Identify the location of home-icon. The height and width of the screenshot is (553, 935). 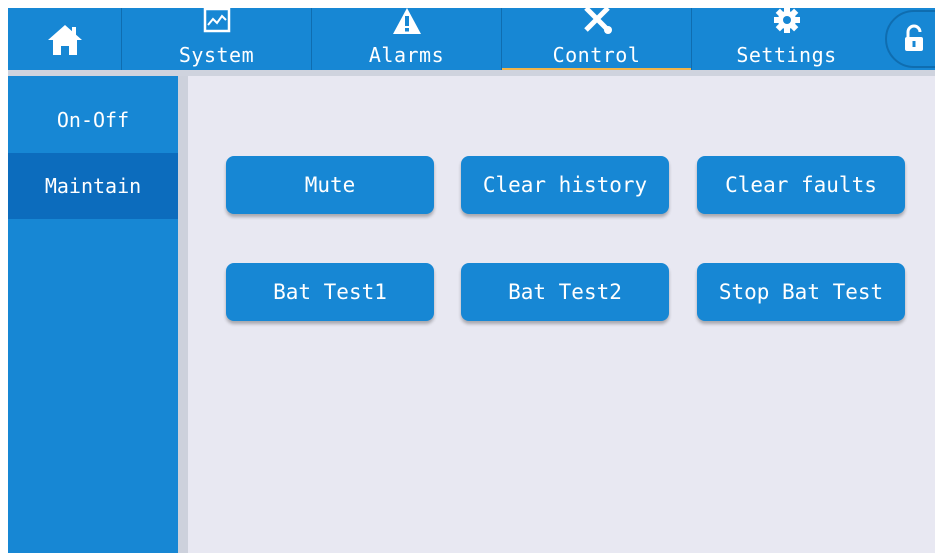
(64, 40).